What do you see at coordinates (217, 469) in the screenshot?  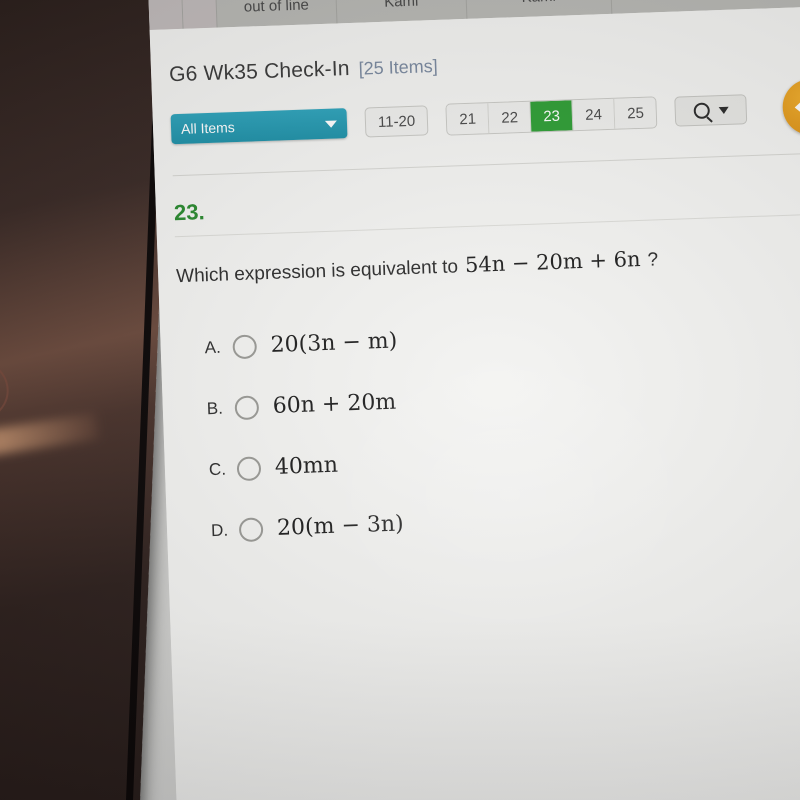 I see `choice-letter-c: C.` at bounding box center [217, 469].